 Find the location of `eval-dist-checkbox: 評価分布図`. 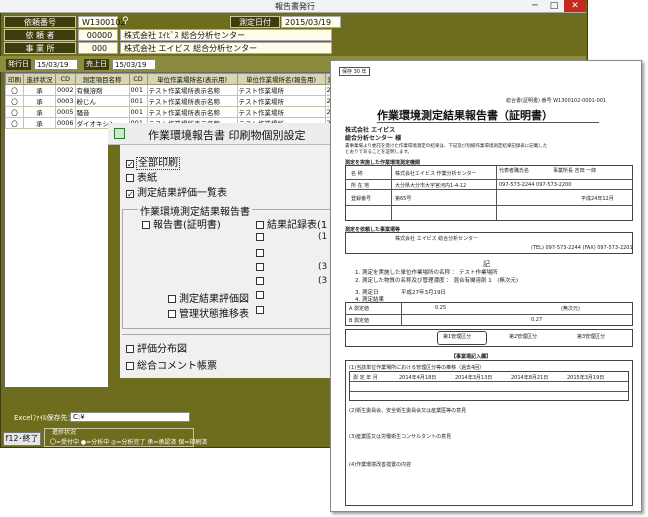

eval-dist-checkbox: 評価分布図 is located at coordinates (156, 347).